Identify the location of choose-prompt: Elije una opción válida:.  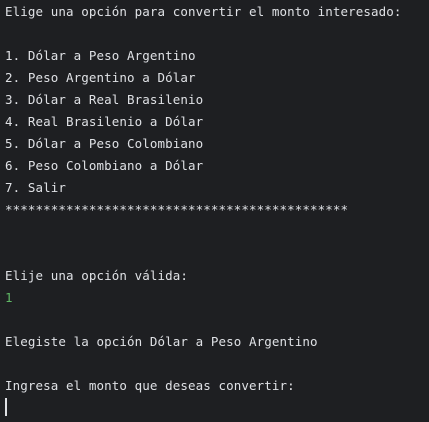
(97, 275).